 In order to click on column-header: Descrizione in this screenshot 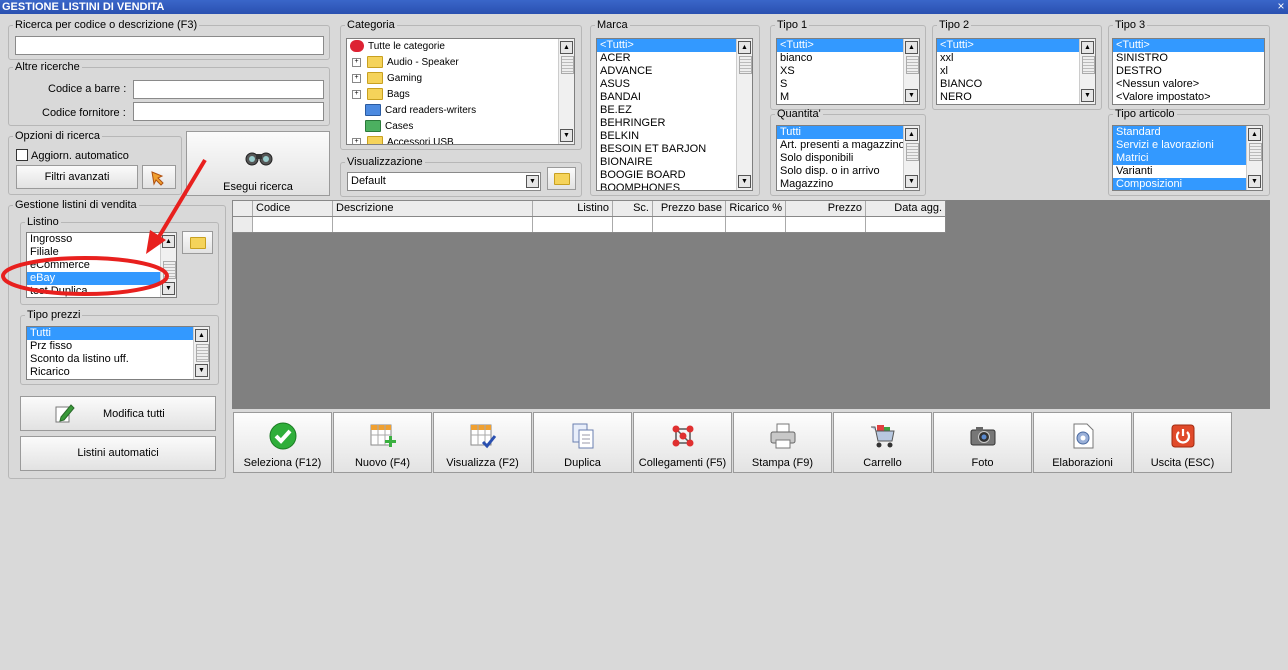, I will do `click(433, 208)`.